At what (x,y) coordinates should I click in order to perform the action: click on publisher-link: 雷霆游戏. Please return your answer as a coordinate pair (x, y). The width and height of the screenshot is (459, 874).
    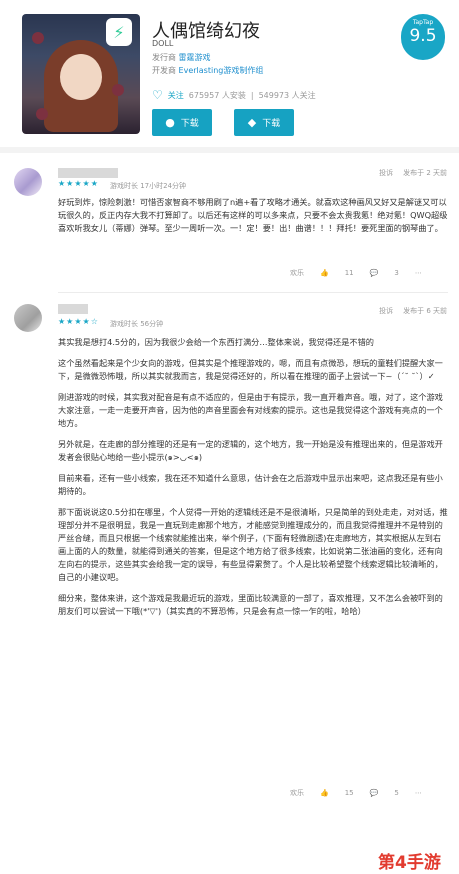
    Looking at the image, I should click on (195, 57).